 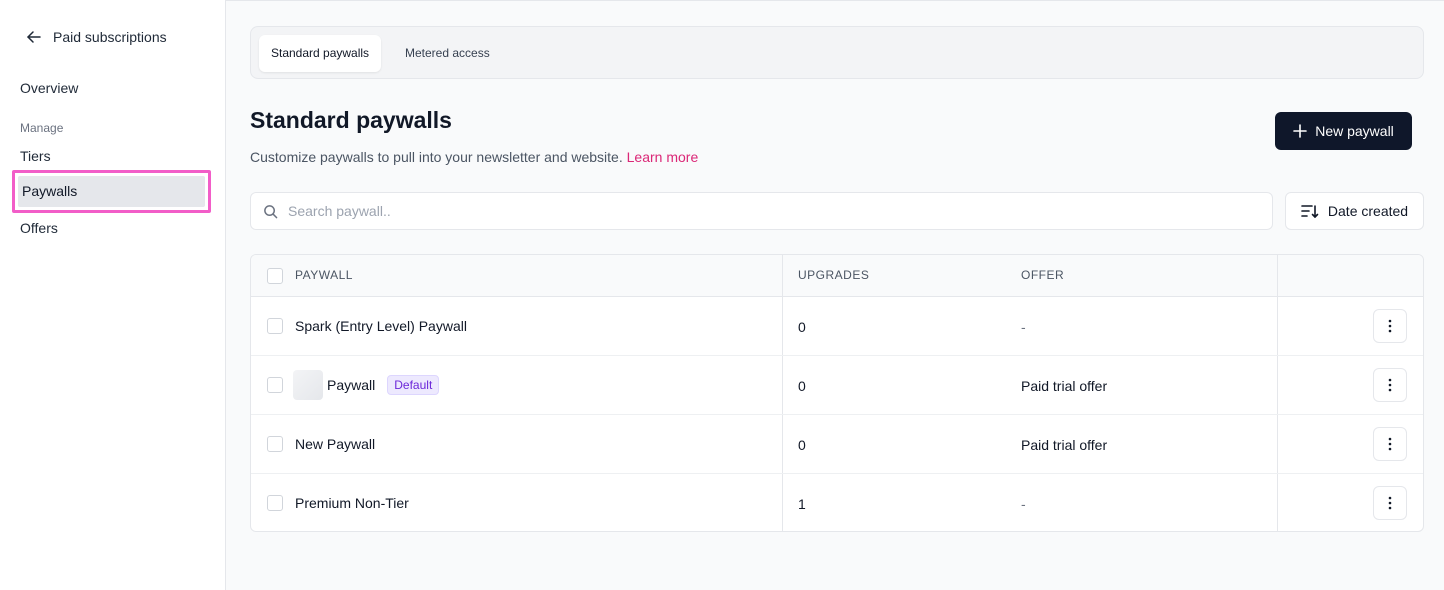 I want to click on arrow-left-icon, so click(x=34, y=37).